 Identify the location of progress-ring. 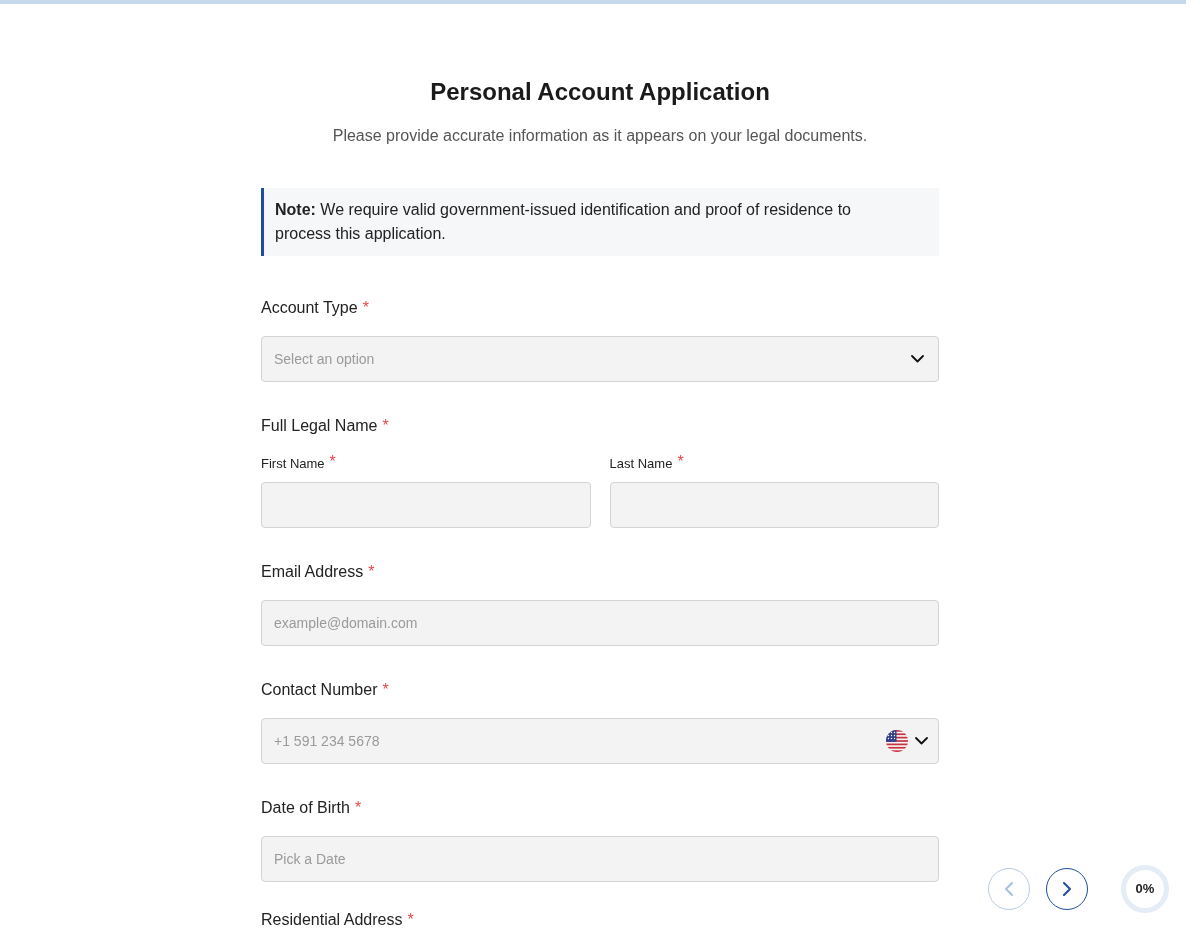
(1145, 889).